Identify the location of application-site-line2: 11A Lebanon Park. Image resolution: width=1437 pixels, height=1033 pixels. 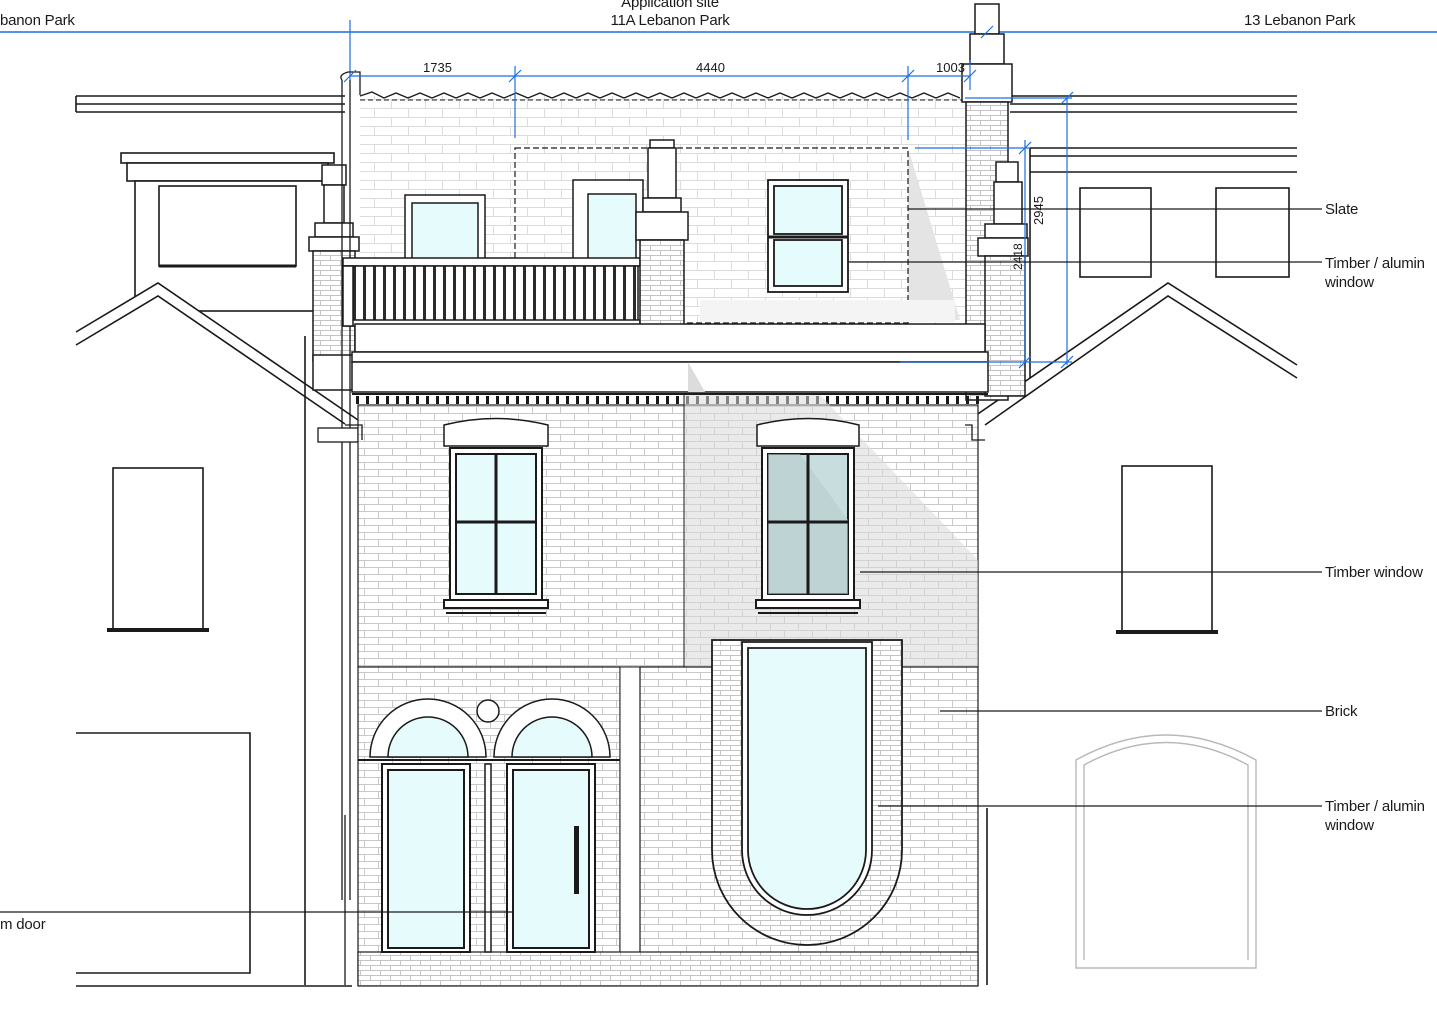
(670, 20).